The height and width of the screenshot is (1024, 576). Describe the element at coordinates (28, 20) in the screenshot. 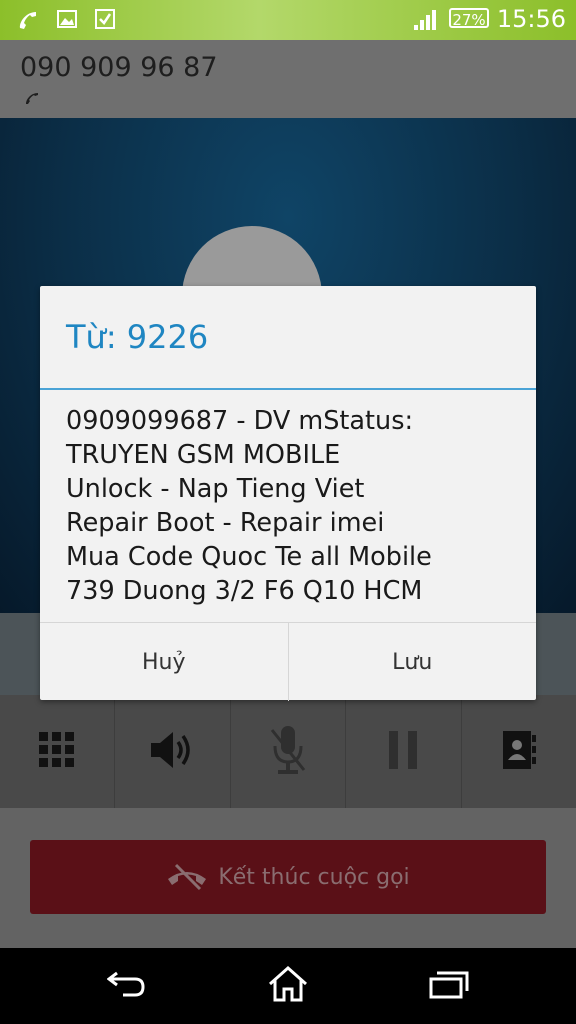

I see `phone-icon` at that location.